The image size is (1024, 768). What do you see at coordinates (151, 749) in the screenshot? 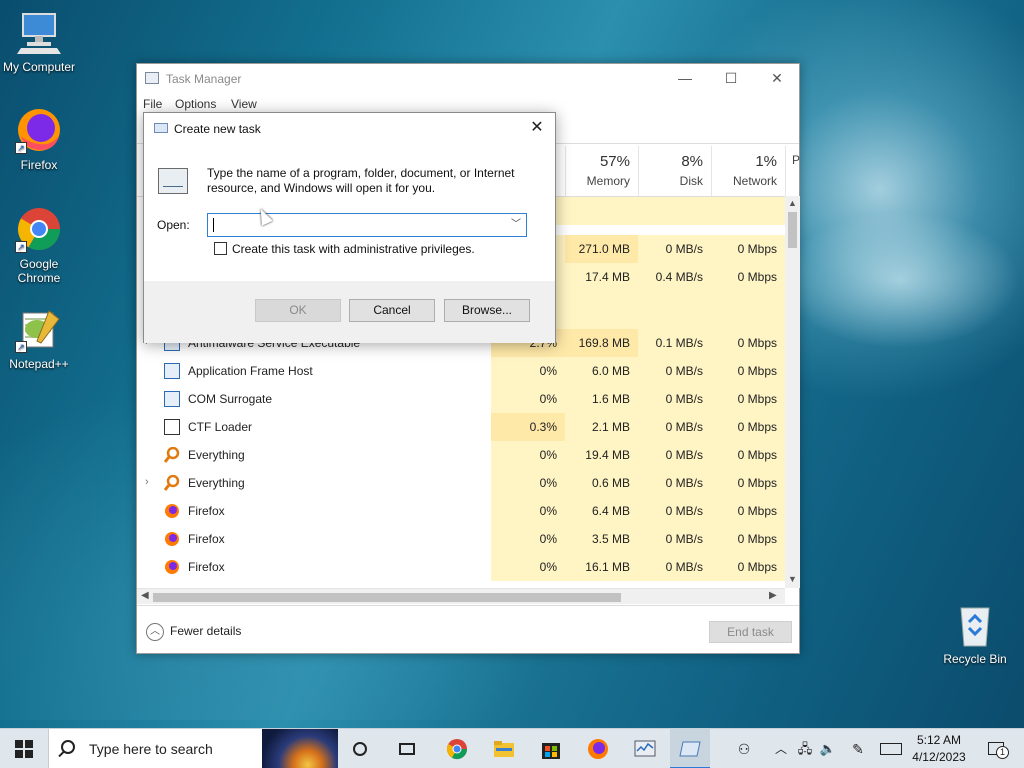
I see `search-placeholder: Type here to search` at bounding box center [151, 749].